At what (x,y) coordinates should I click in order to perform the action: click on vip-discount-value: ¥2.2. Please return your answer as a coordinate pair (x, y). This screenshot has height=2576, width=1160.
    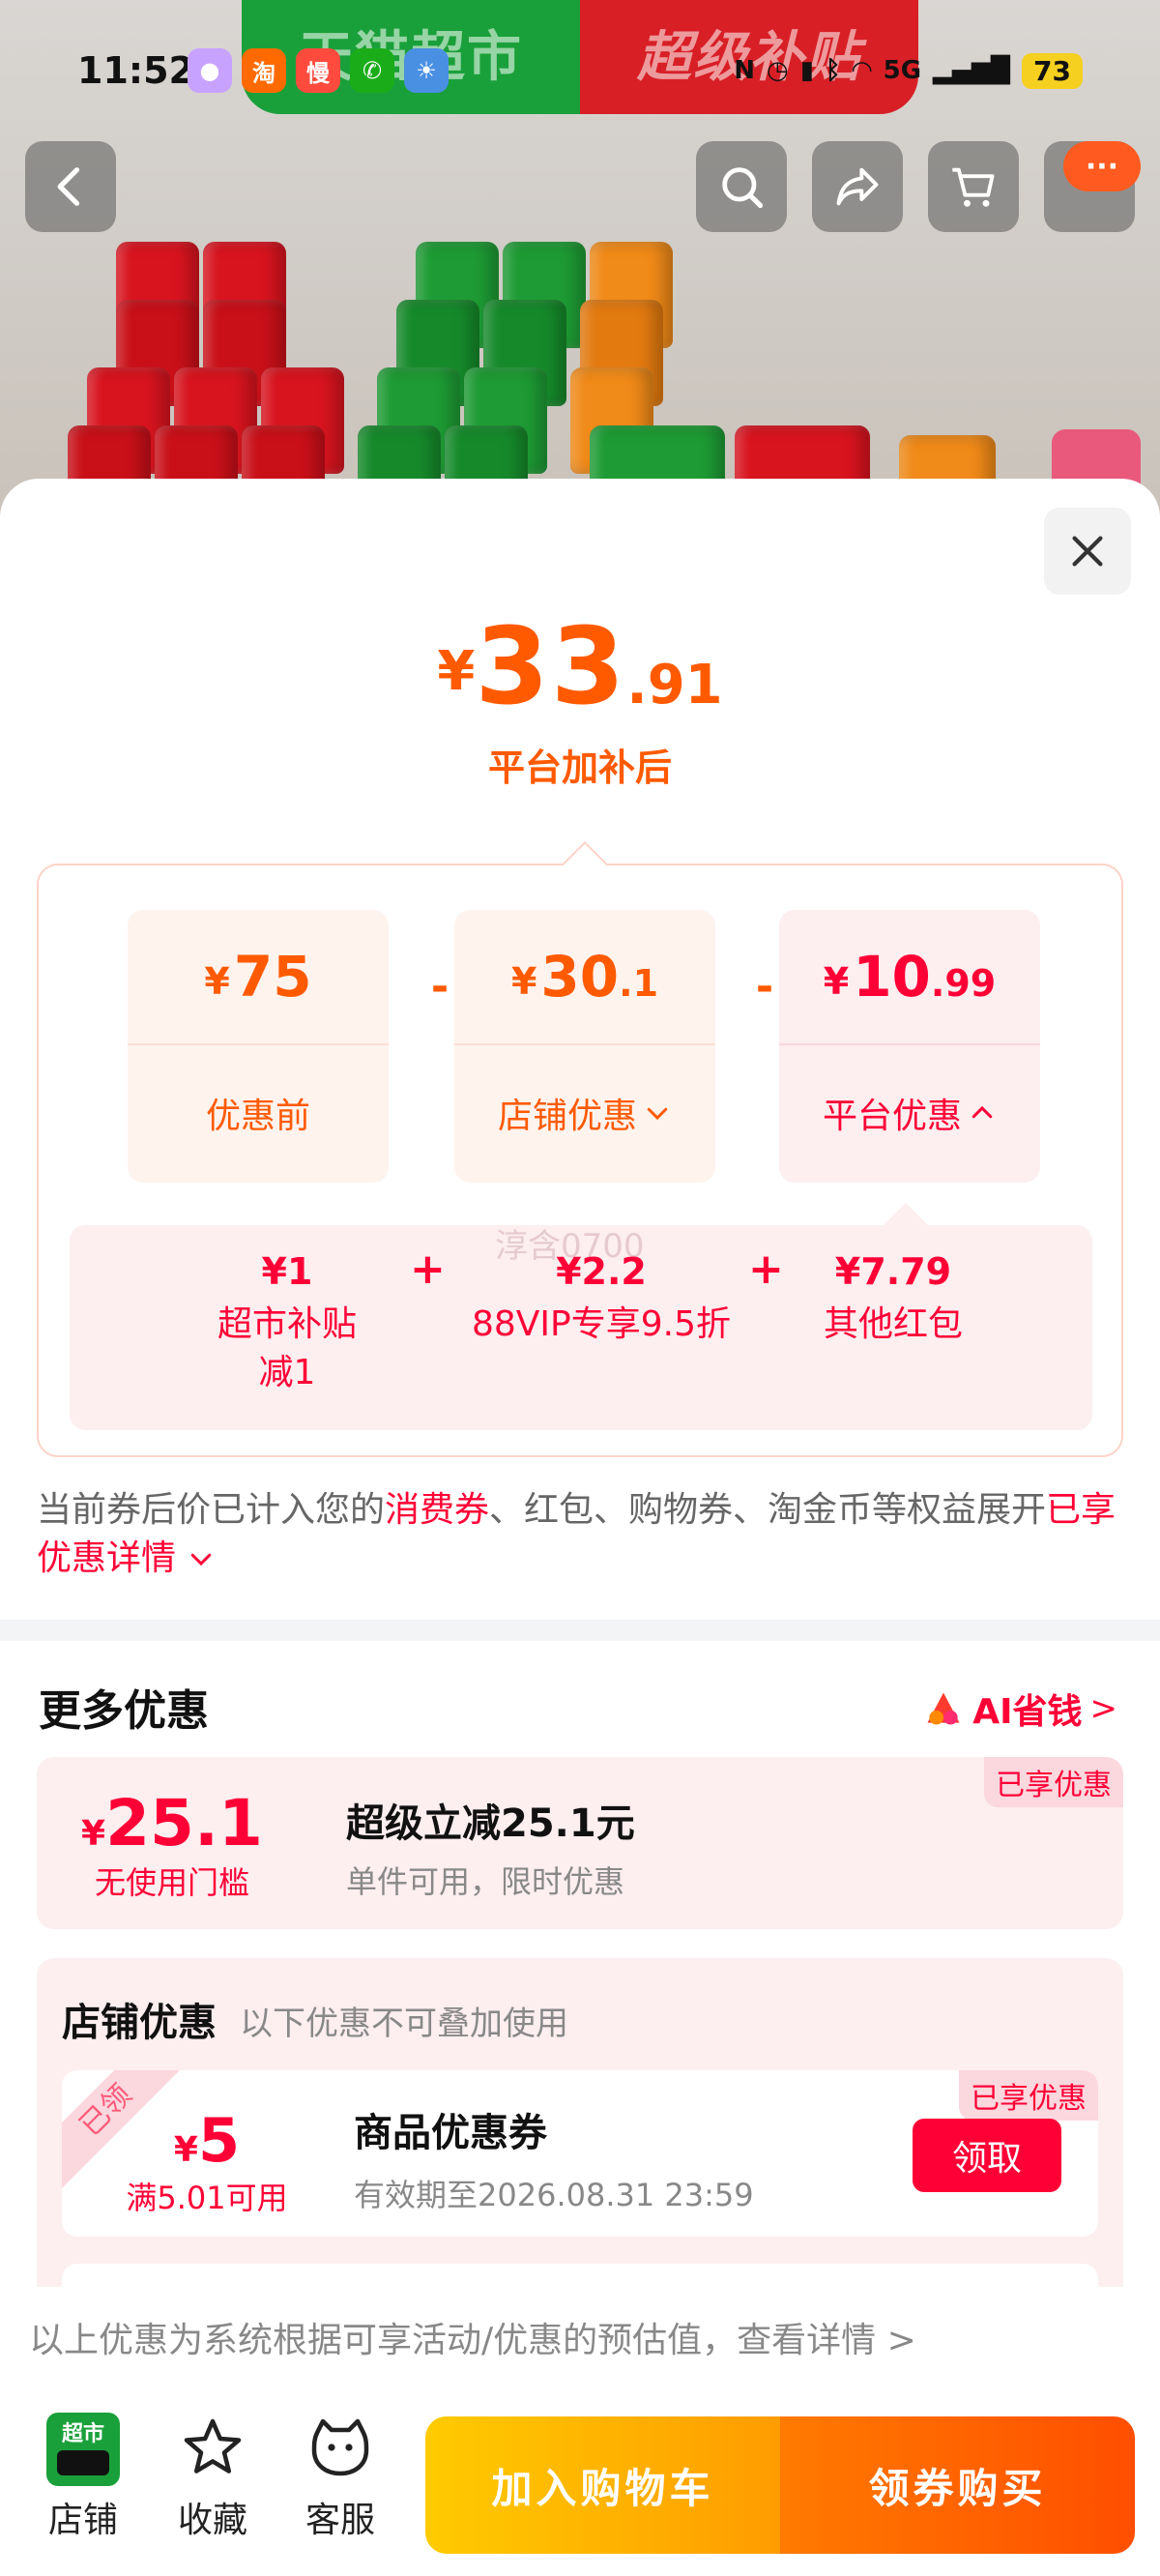
    Looking at the image, I should click on (602, 1271).